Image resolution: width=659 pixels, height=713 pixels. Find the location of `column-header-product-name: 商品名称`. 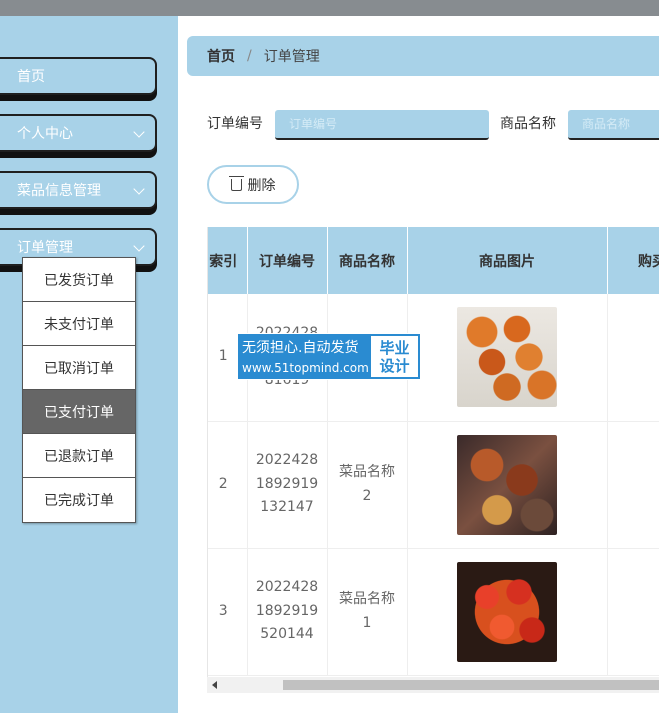

column-header-product-name: 商品名称 is located at coordinates (367, 260).